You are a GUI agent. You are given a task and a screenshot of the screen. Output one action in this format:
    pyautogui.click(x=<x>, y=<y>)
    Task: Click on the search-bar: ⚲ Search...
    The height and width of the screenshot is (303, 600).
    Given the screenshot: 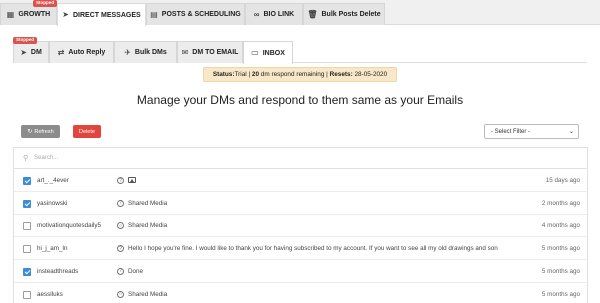 What is the action you would take?
    pyautogui.click(x=300, y=158)
    